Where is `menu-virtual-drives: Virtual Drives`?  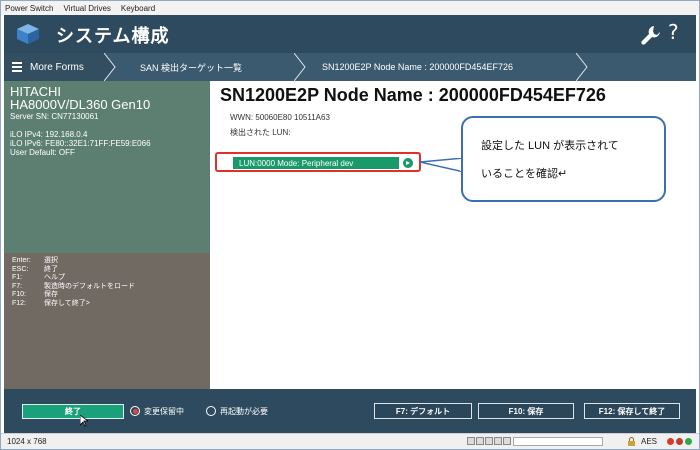 menu-virtual-drives: Virtual Drives is located at coordinates (86, 8).